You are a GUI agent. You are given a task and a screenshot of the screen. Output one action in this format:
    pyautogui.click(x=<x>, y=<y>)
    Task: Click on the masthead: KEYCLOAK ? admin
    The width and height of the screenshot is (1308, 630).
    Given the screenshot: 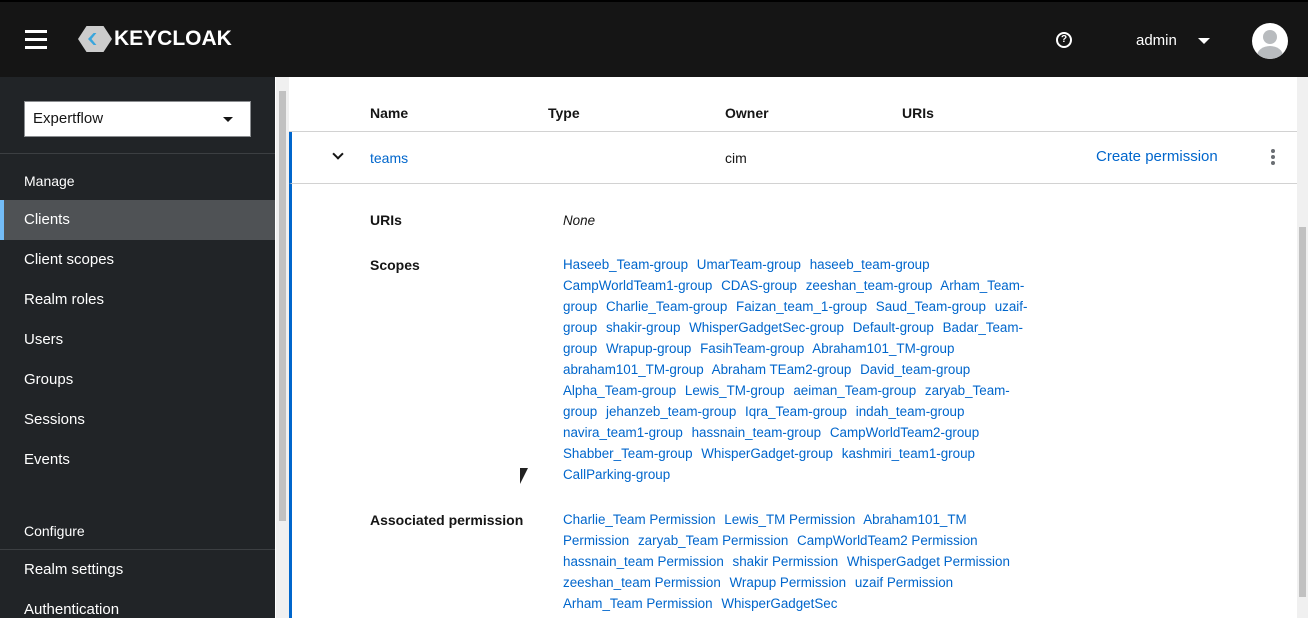 What is the action you would take?
    pyautogui.click(x=654, y=38)
    